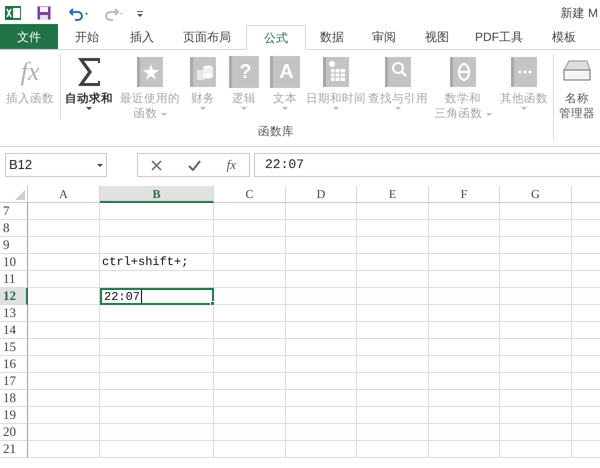 This screenshot has height=468, width=600. What do you see at coordinates (393, 194) in the screenshot?
I see `column-header: E` at bounding box center [393, 194].